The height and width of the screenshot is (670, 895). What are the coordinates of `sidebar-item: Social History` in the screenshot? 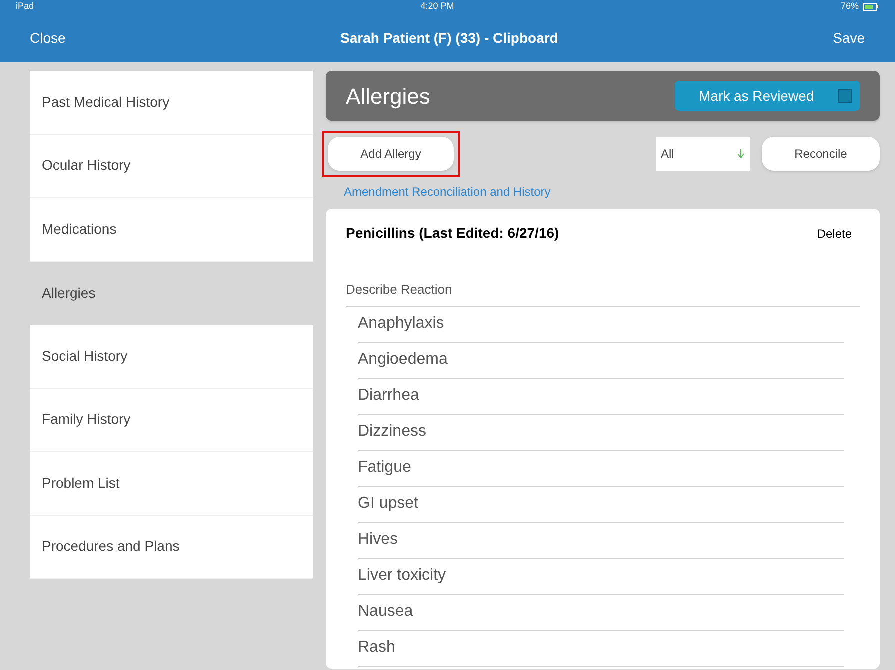 It's located at (171, 356).